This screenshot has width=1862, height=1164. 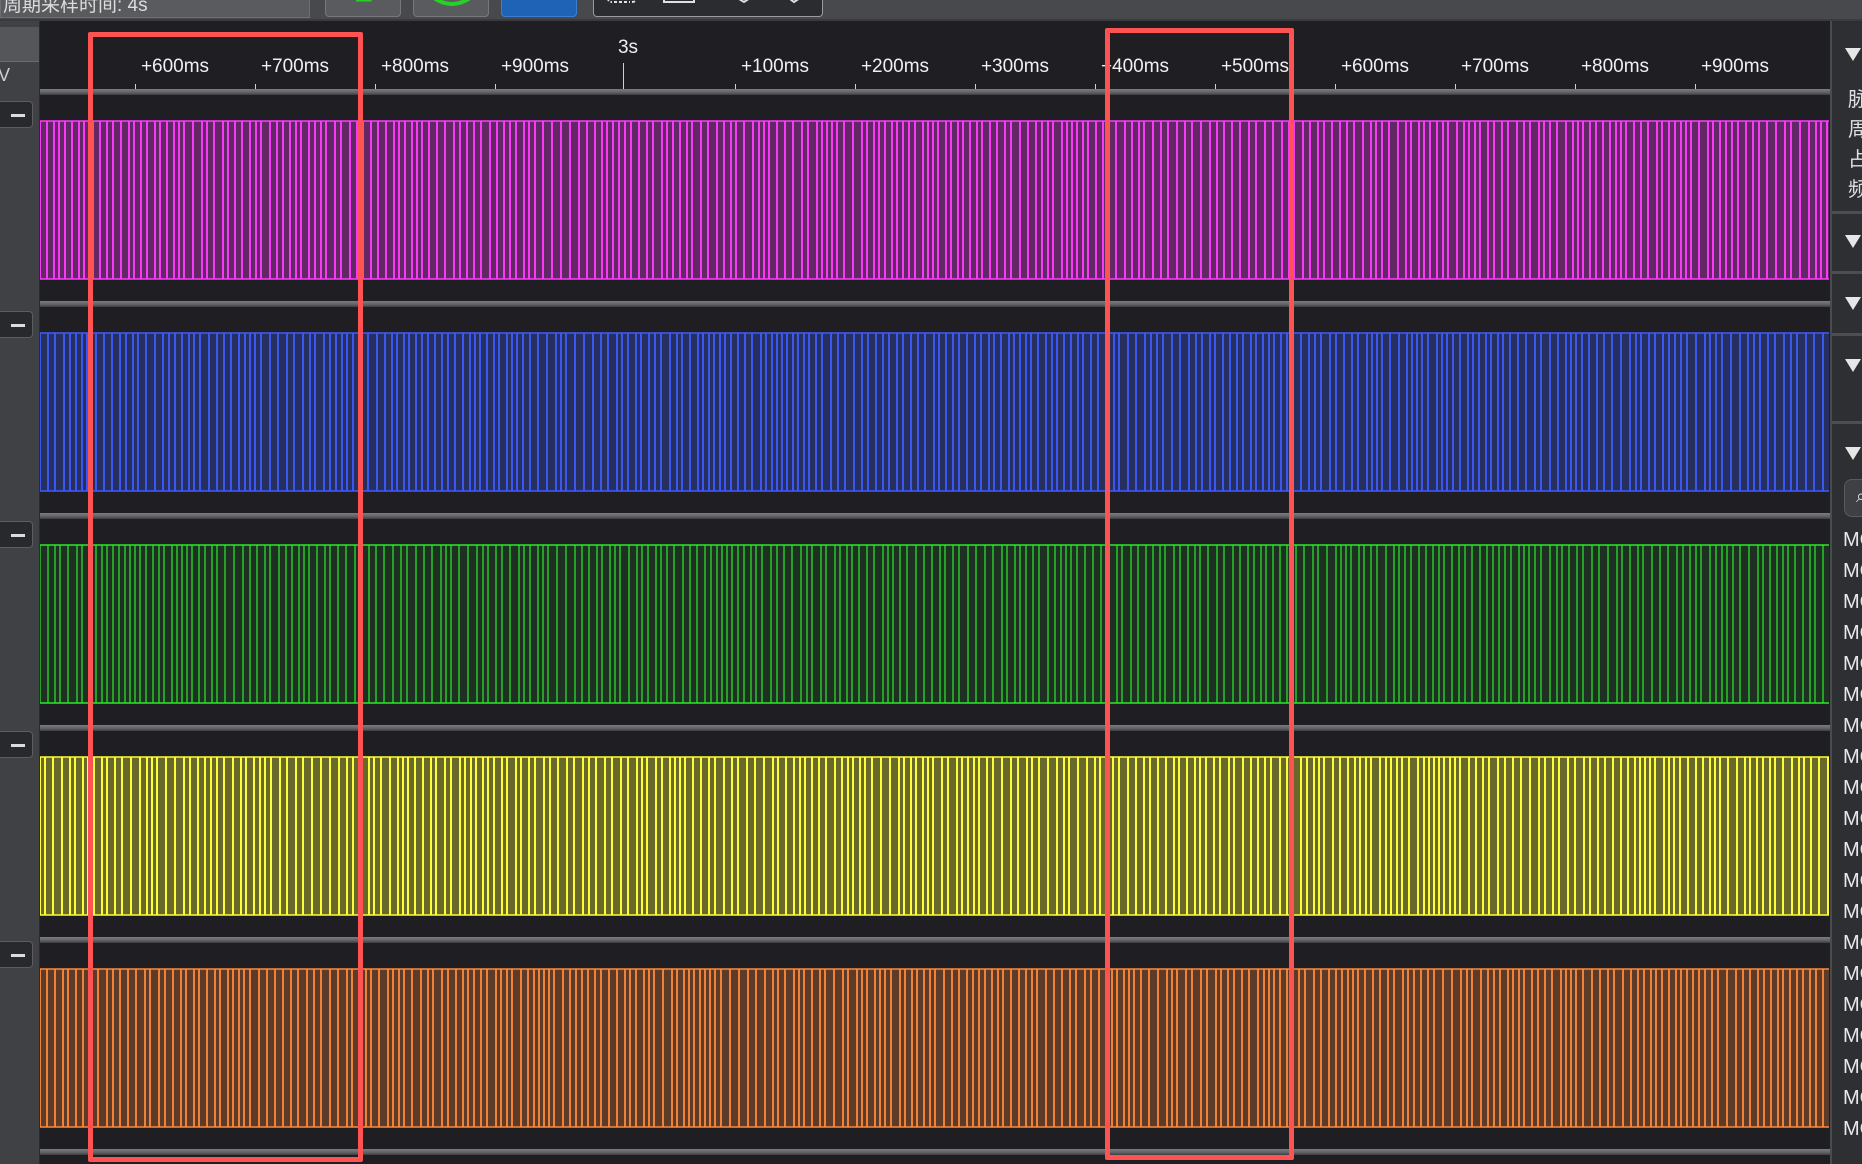 What do you see at coordinates (1015, 66) in the screenshot?
I see `ruler-tick-label: +300ms` at bounding box center [1015, 66].